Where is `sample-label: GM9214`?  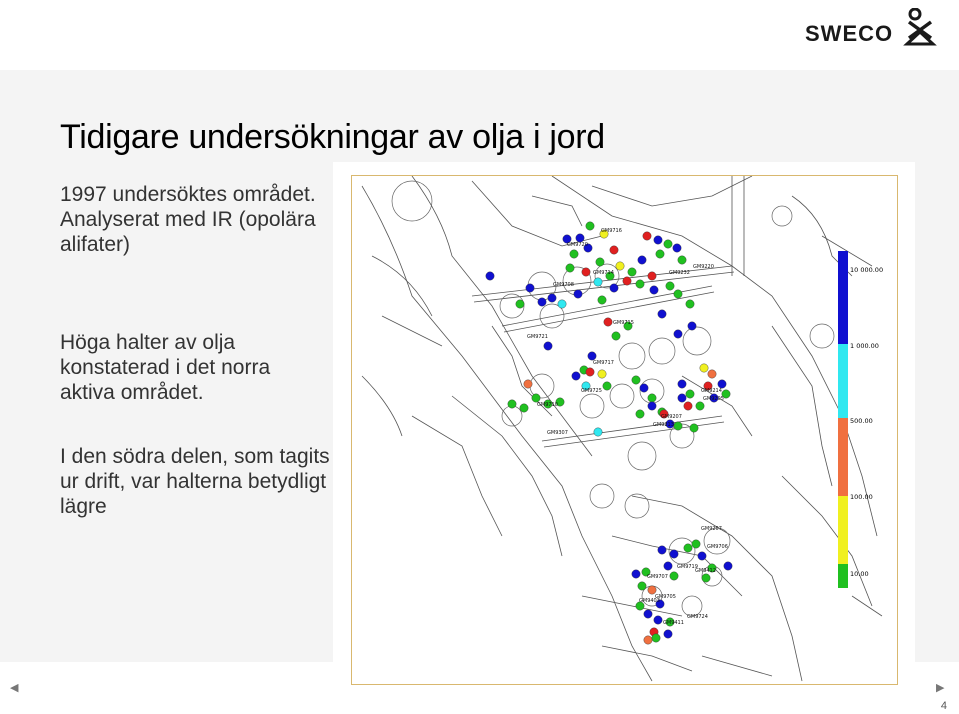
sample-label: GM9214 is located at coordinates (711, 391).